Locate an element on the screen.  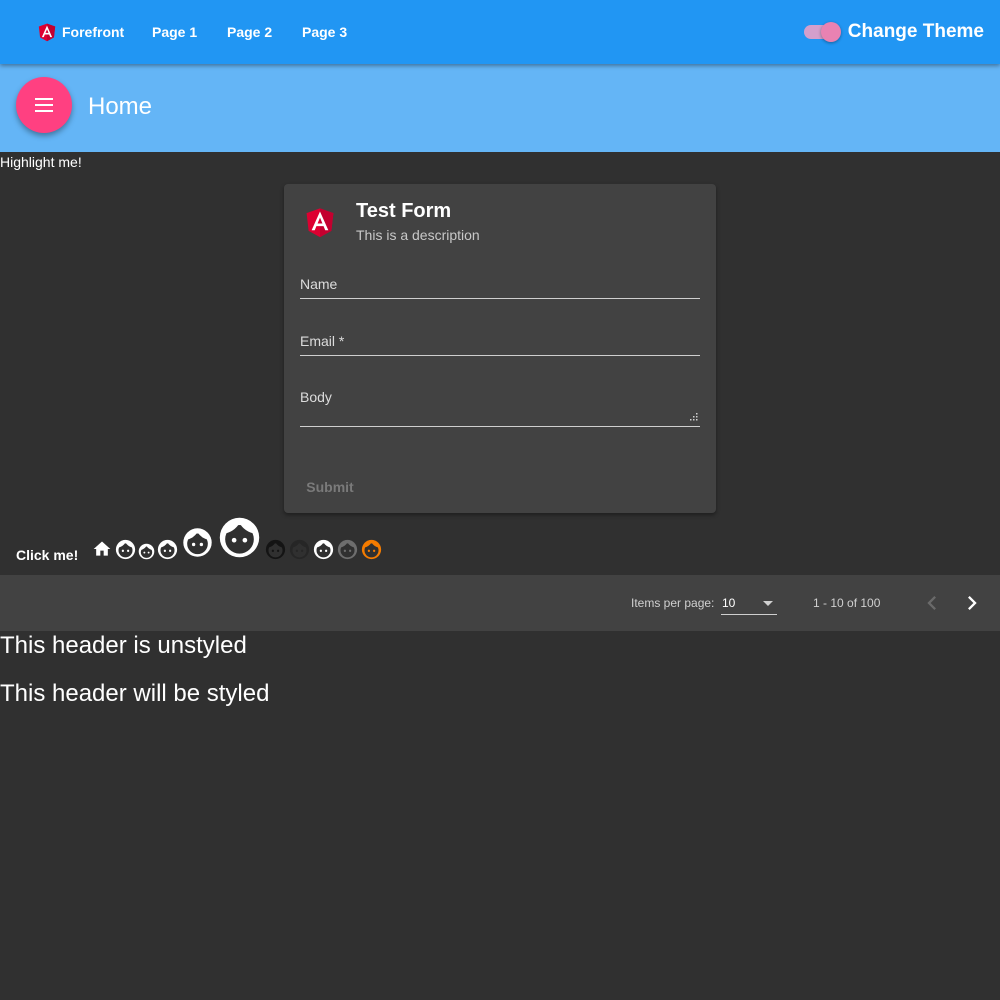
nav-link-page-1: Page 1 is located at coordinates (174, 32).